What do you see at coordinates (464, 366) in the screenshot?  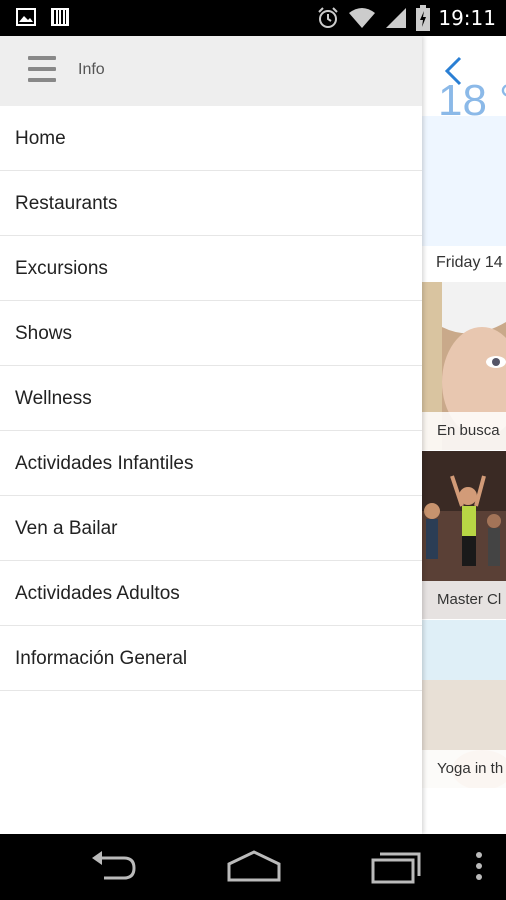 I see `event-card: En busca` at bounding box center [464, 366].